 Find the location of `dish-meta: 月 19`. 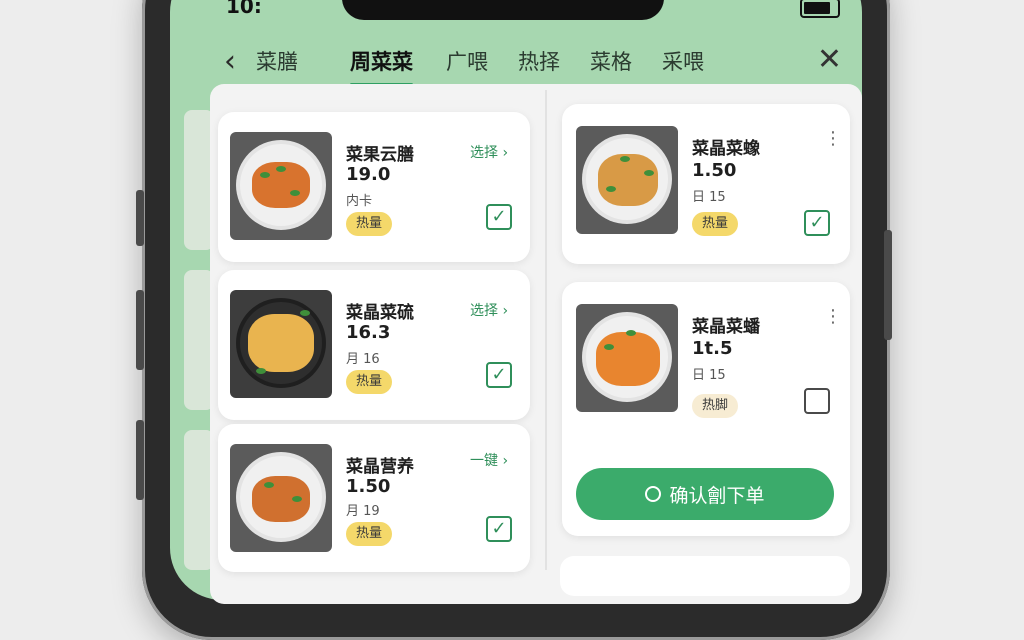

dish-meta: 月 19 is located at coordinates (363, 511).